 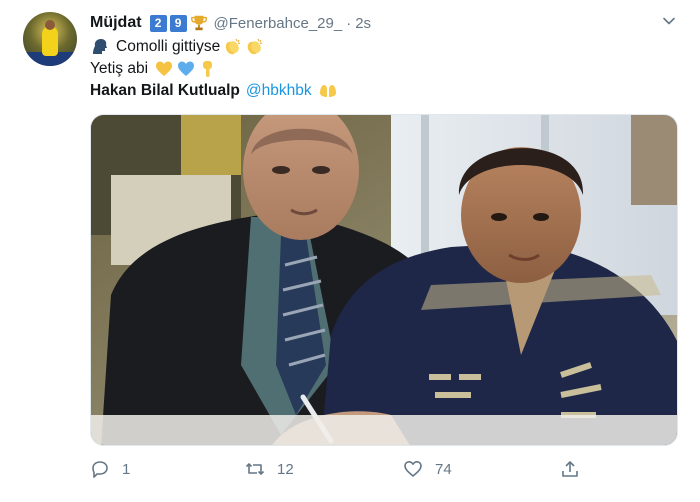 What do you see at coordinates (198, 23) in the screenshot?
I see `trophy-icon` at bounding box center [198, 23].